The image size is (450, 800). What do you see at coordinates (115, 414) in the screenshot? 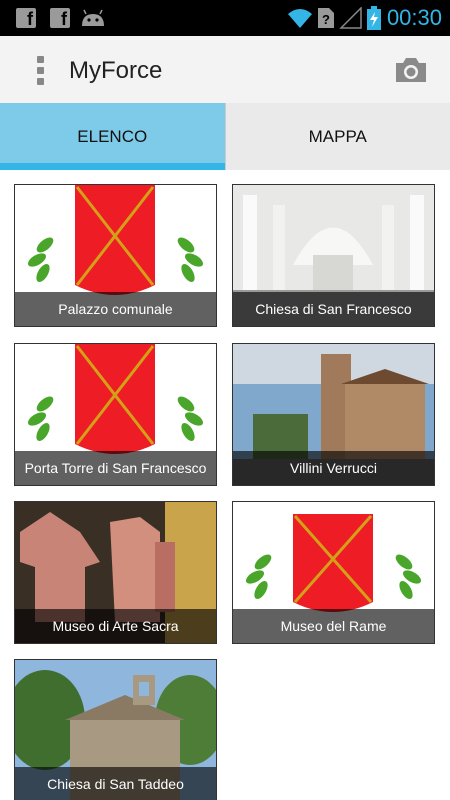
I see `place-tile-porta-torre: Porta Torre di San Francesco` at bounding box center [115, 414].